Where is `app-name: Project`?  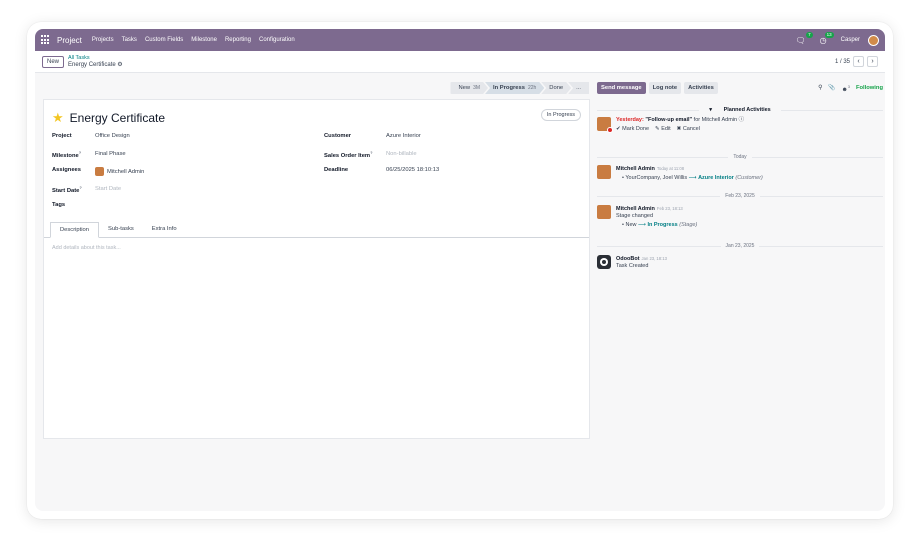 app-name: Project is located at coordinates (69, 40).